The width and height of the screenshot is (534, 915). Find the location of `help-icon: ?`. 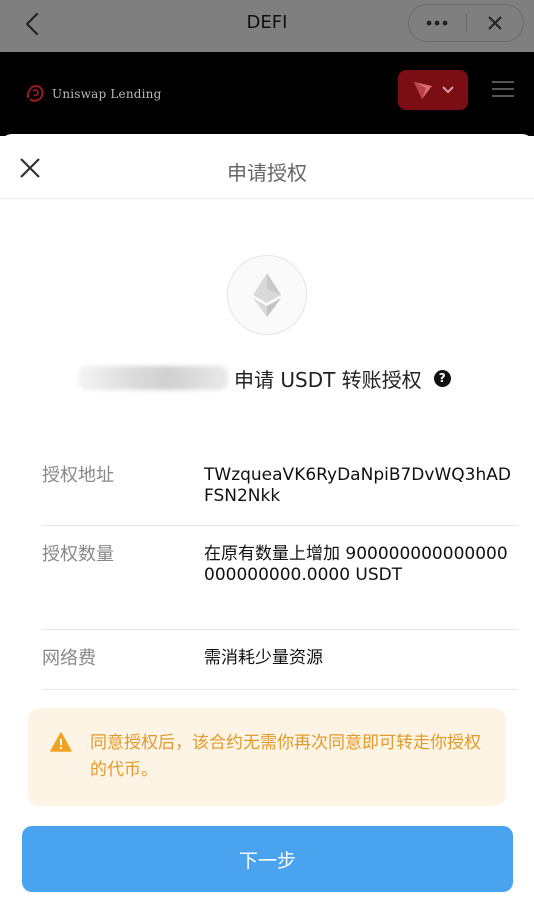

help-icon: ? is located at coordinates (442, 378).